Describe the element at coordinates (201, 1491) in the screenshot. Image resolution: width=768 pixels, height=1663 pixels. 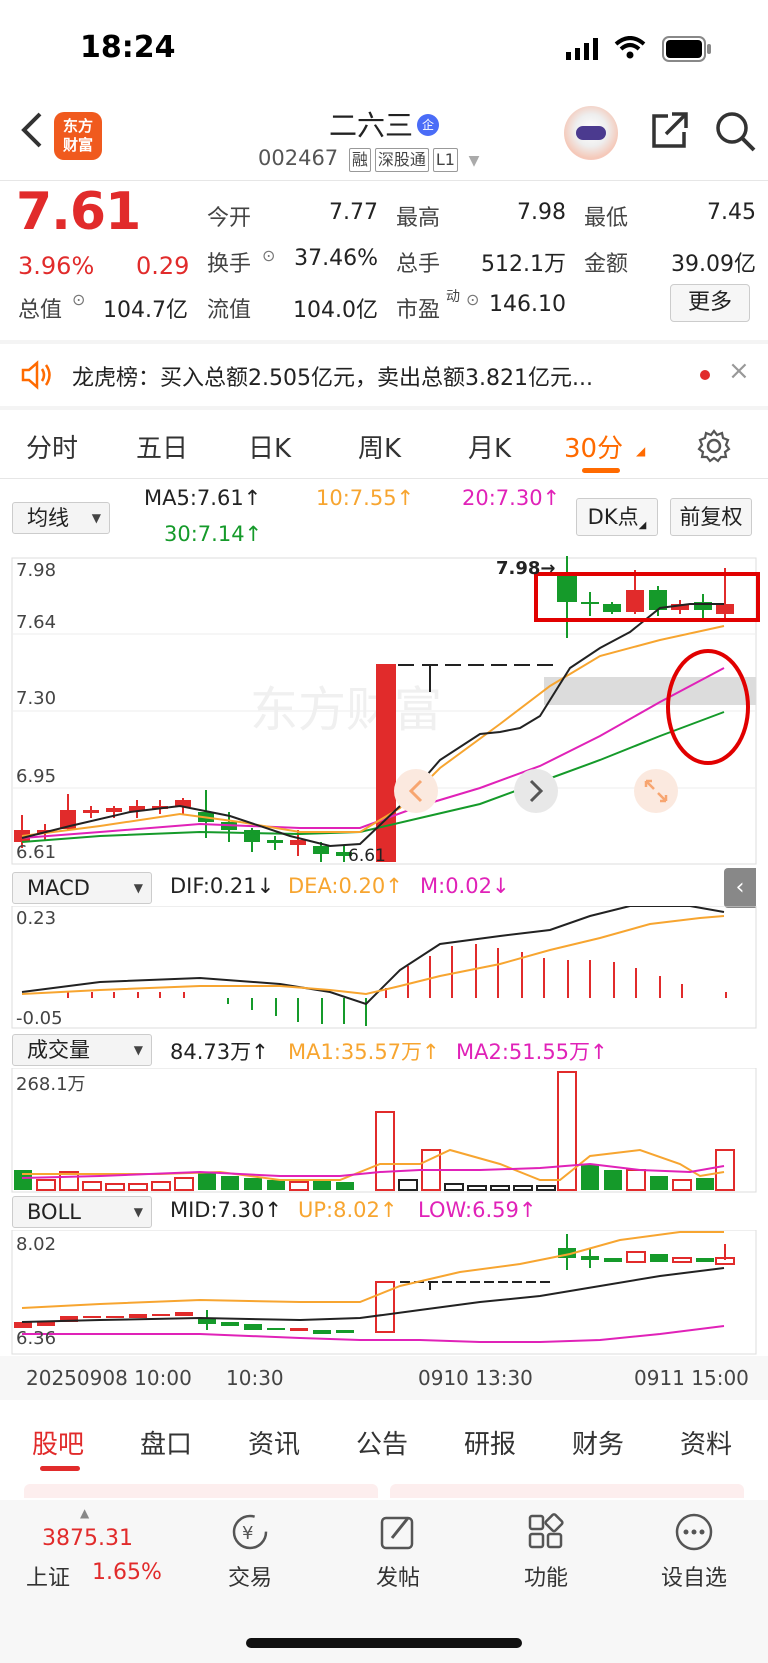
I see `card-peek` at that location.